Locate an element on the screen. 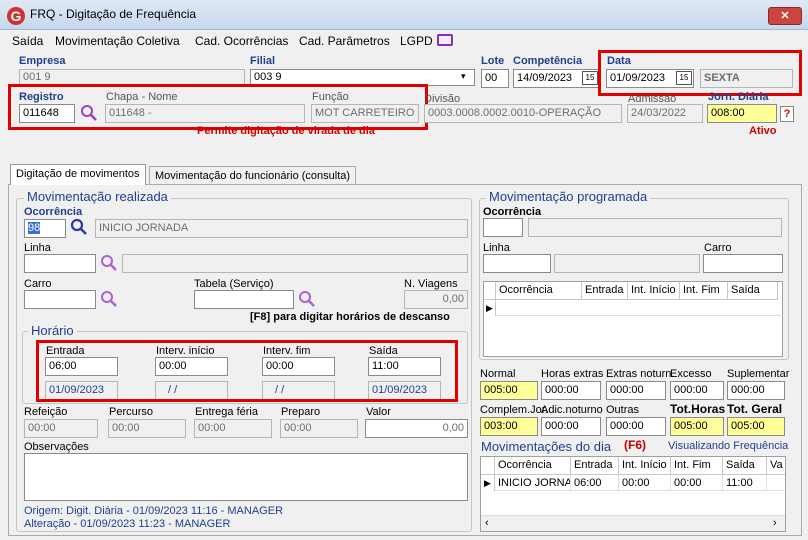  prog-col-ocorrencia: Ocorrência is located at coordinates (539, 291).